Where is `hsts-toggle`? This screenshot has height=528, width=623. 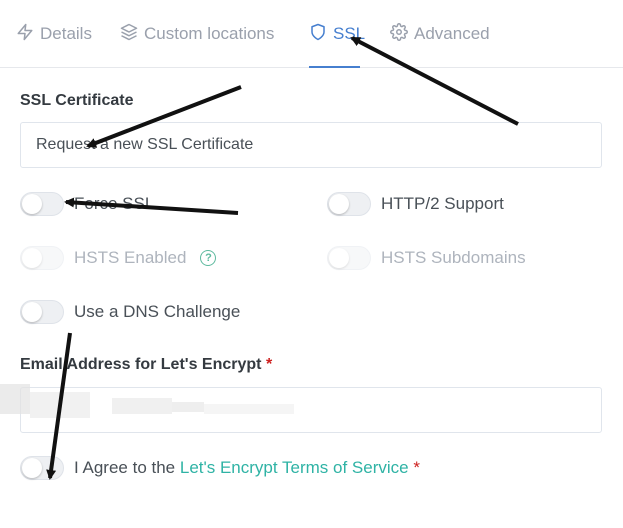
hsts-toggle is located at coordinates (42, 258).